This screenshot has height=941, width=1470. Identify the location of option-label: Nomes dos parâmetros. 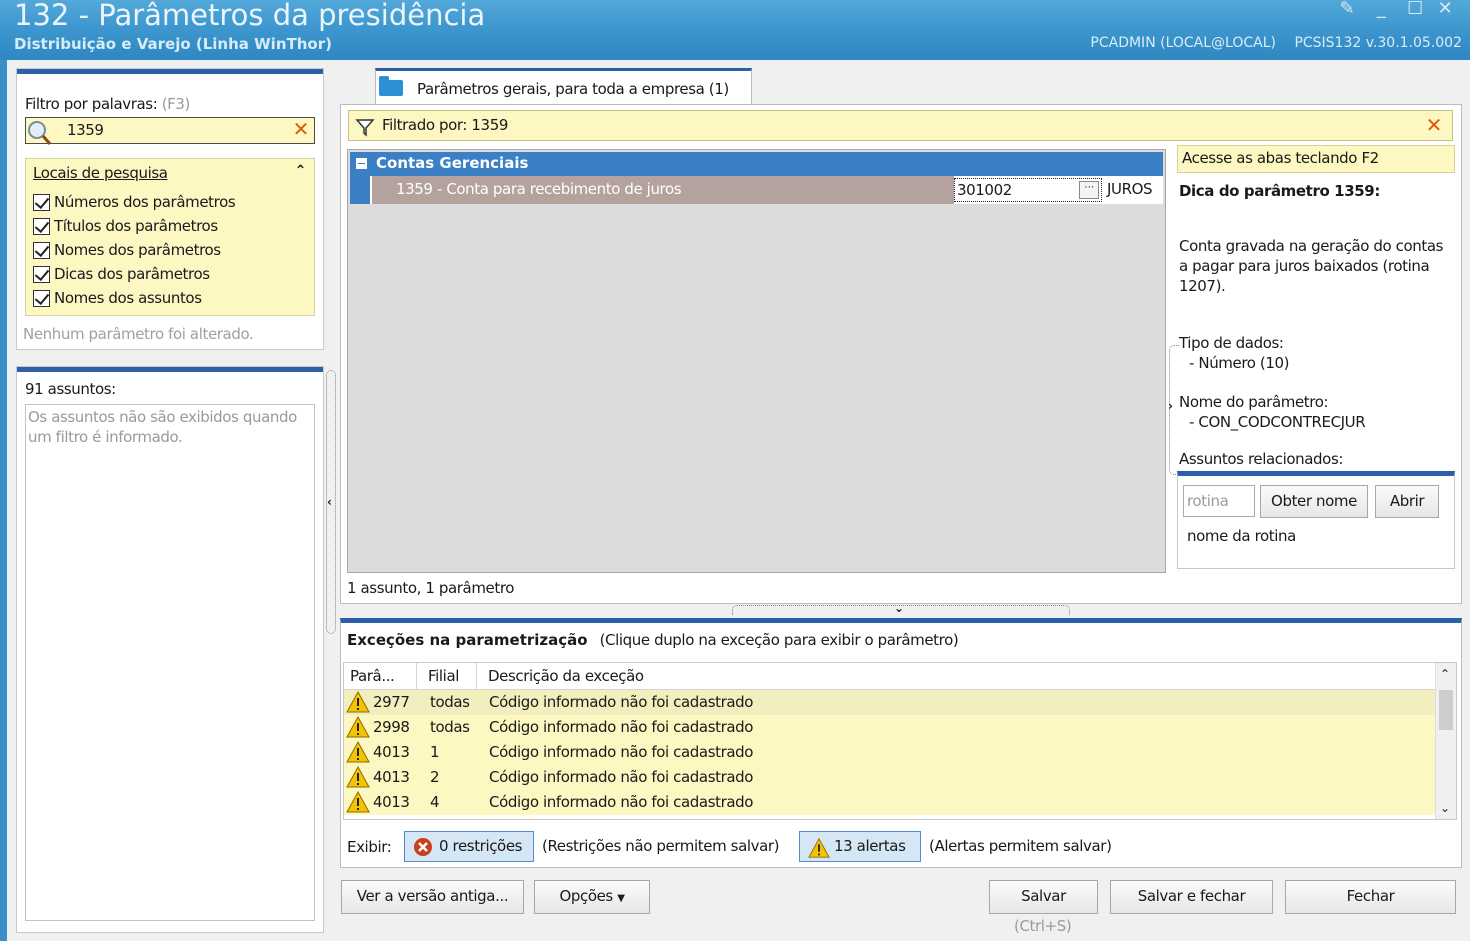
(137, 250).